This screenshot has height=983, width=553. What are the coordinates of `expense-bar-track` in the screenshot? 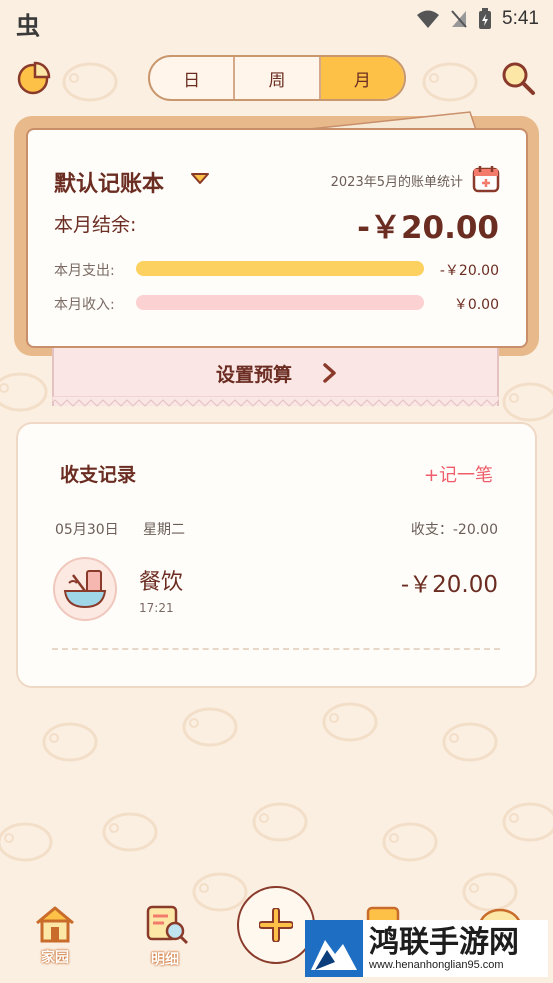 It's located at (280, 268).